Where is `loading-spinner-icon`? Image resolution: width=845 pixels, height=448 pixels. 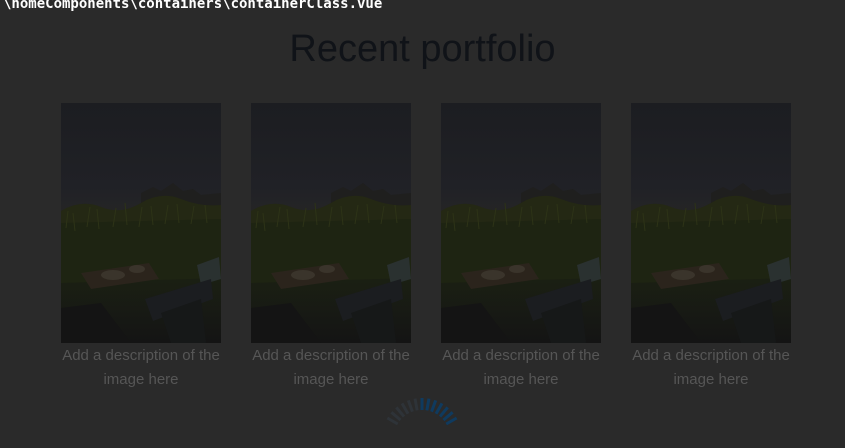 loading-spinner-icon is located at coordinates (422, 418).